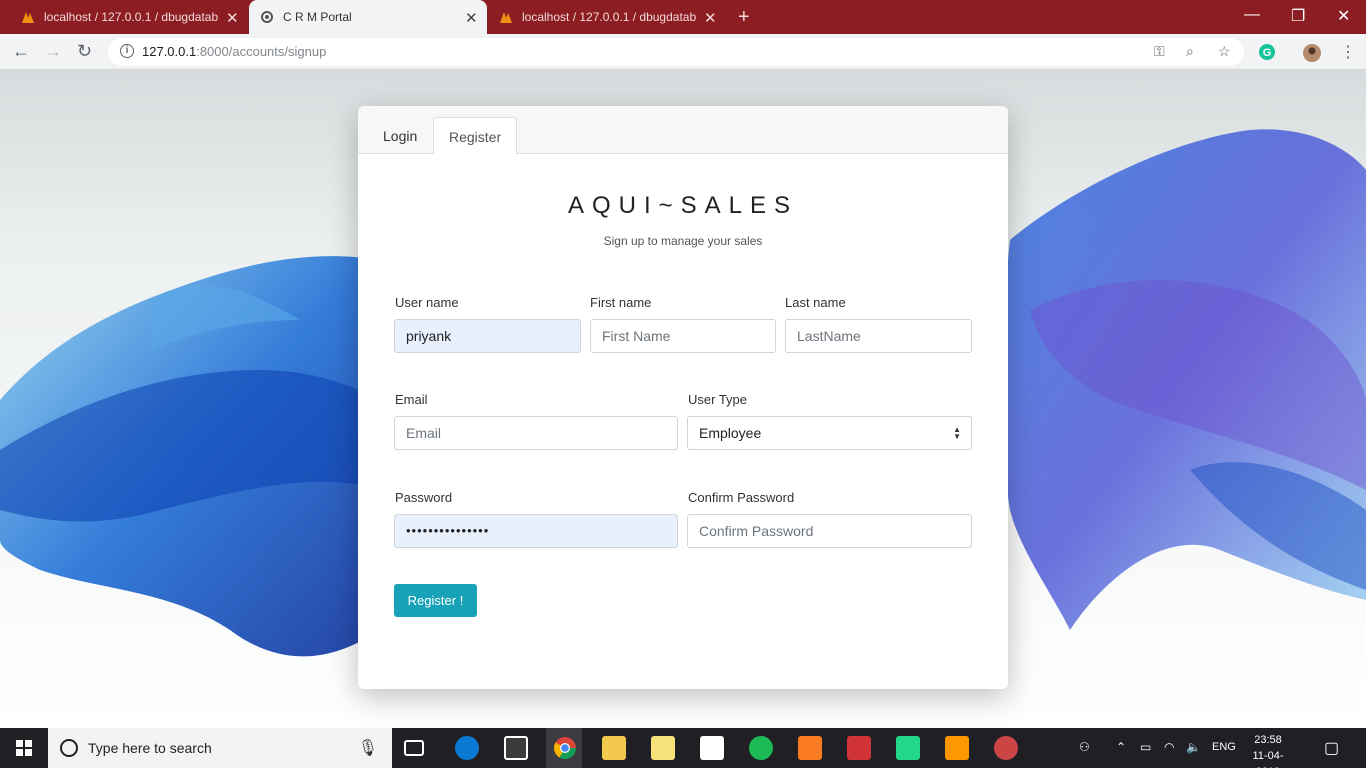 The height and width of the screenshot is (768, 1366). Describe the element at coordinates (190, 456) in the screenshot. I see `left-wave-decoration` at that location.